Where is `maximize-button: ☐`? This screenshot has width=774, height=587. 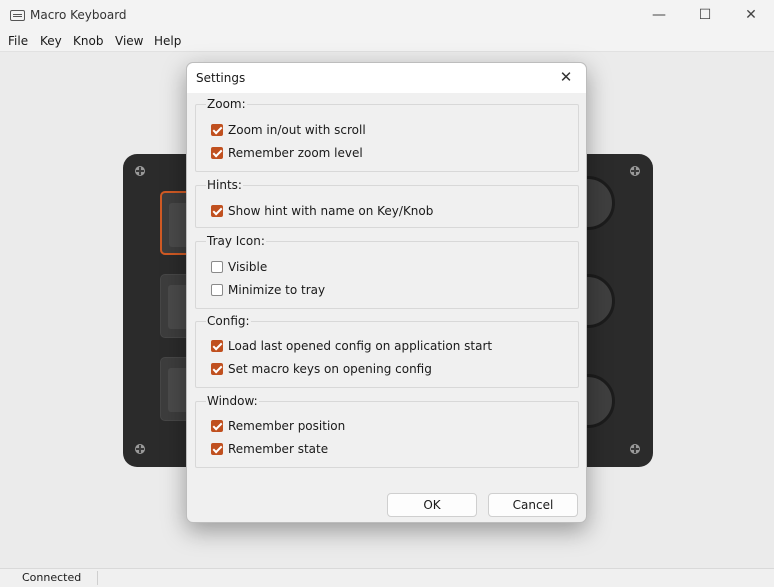 maximize-button: ☐ is located at coordinates (705, 15).